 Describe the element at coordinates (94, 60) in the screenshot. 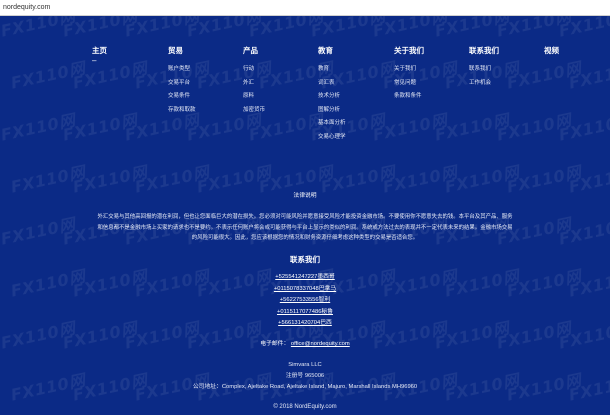

I see `nav-home-dash: –` at that location.